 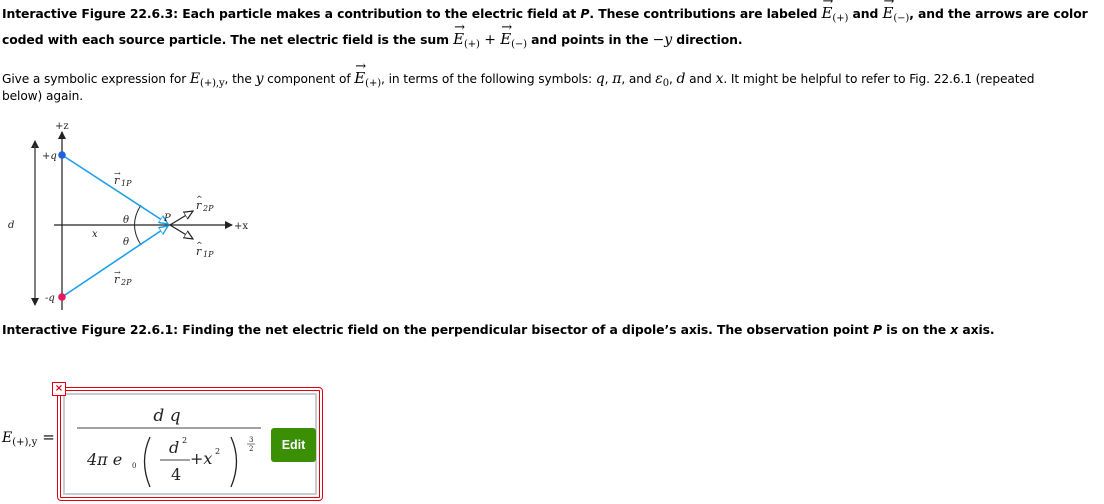 I want to click on x-exponent: 2, so click(x=217, y=451).